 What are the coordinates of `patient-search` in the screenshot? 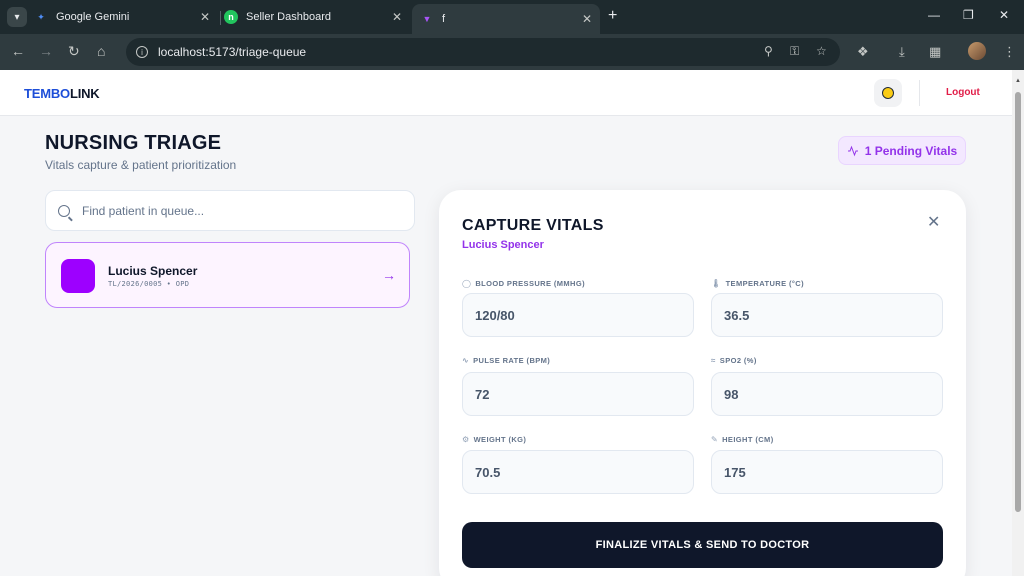 It's located at (230, 210).